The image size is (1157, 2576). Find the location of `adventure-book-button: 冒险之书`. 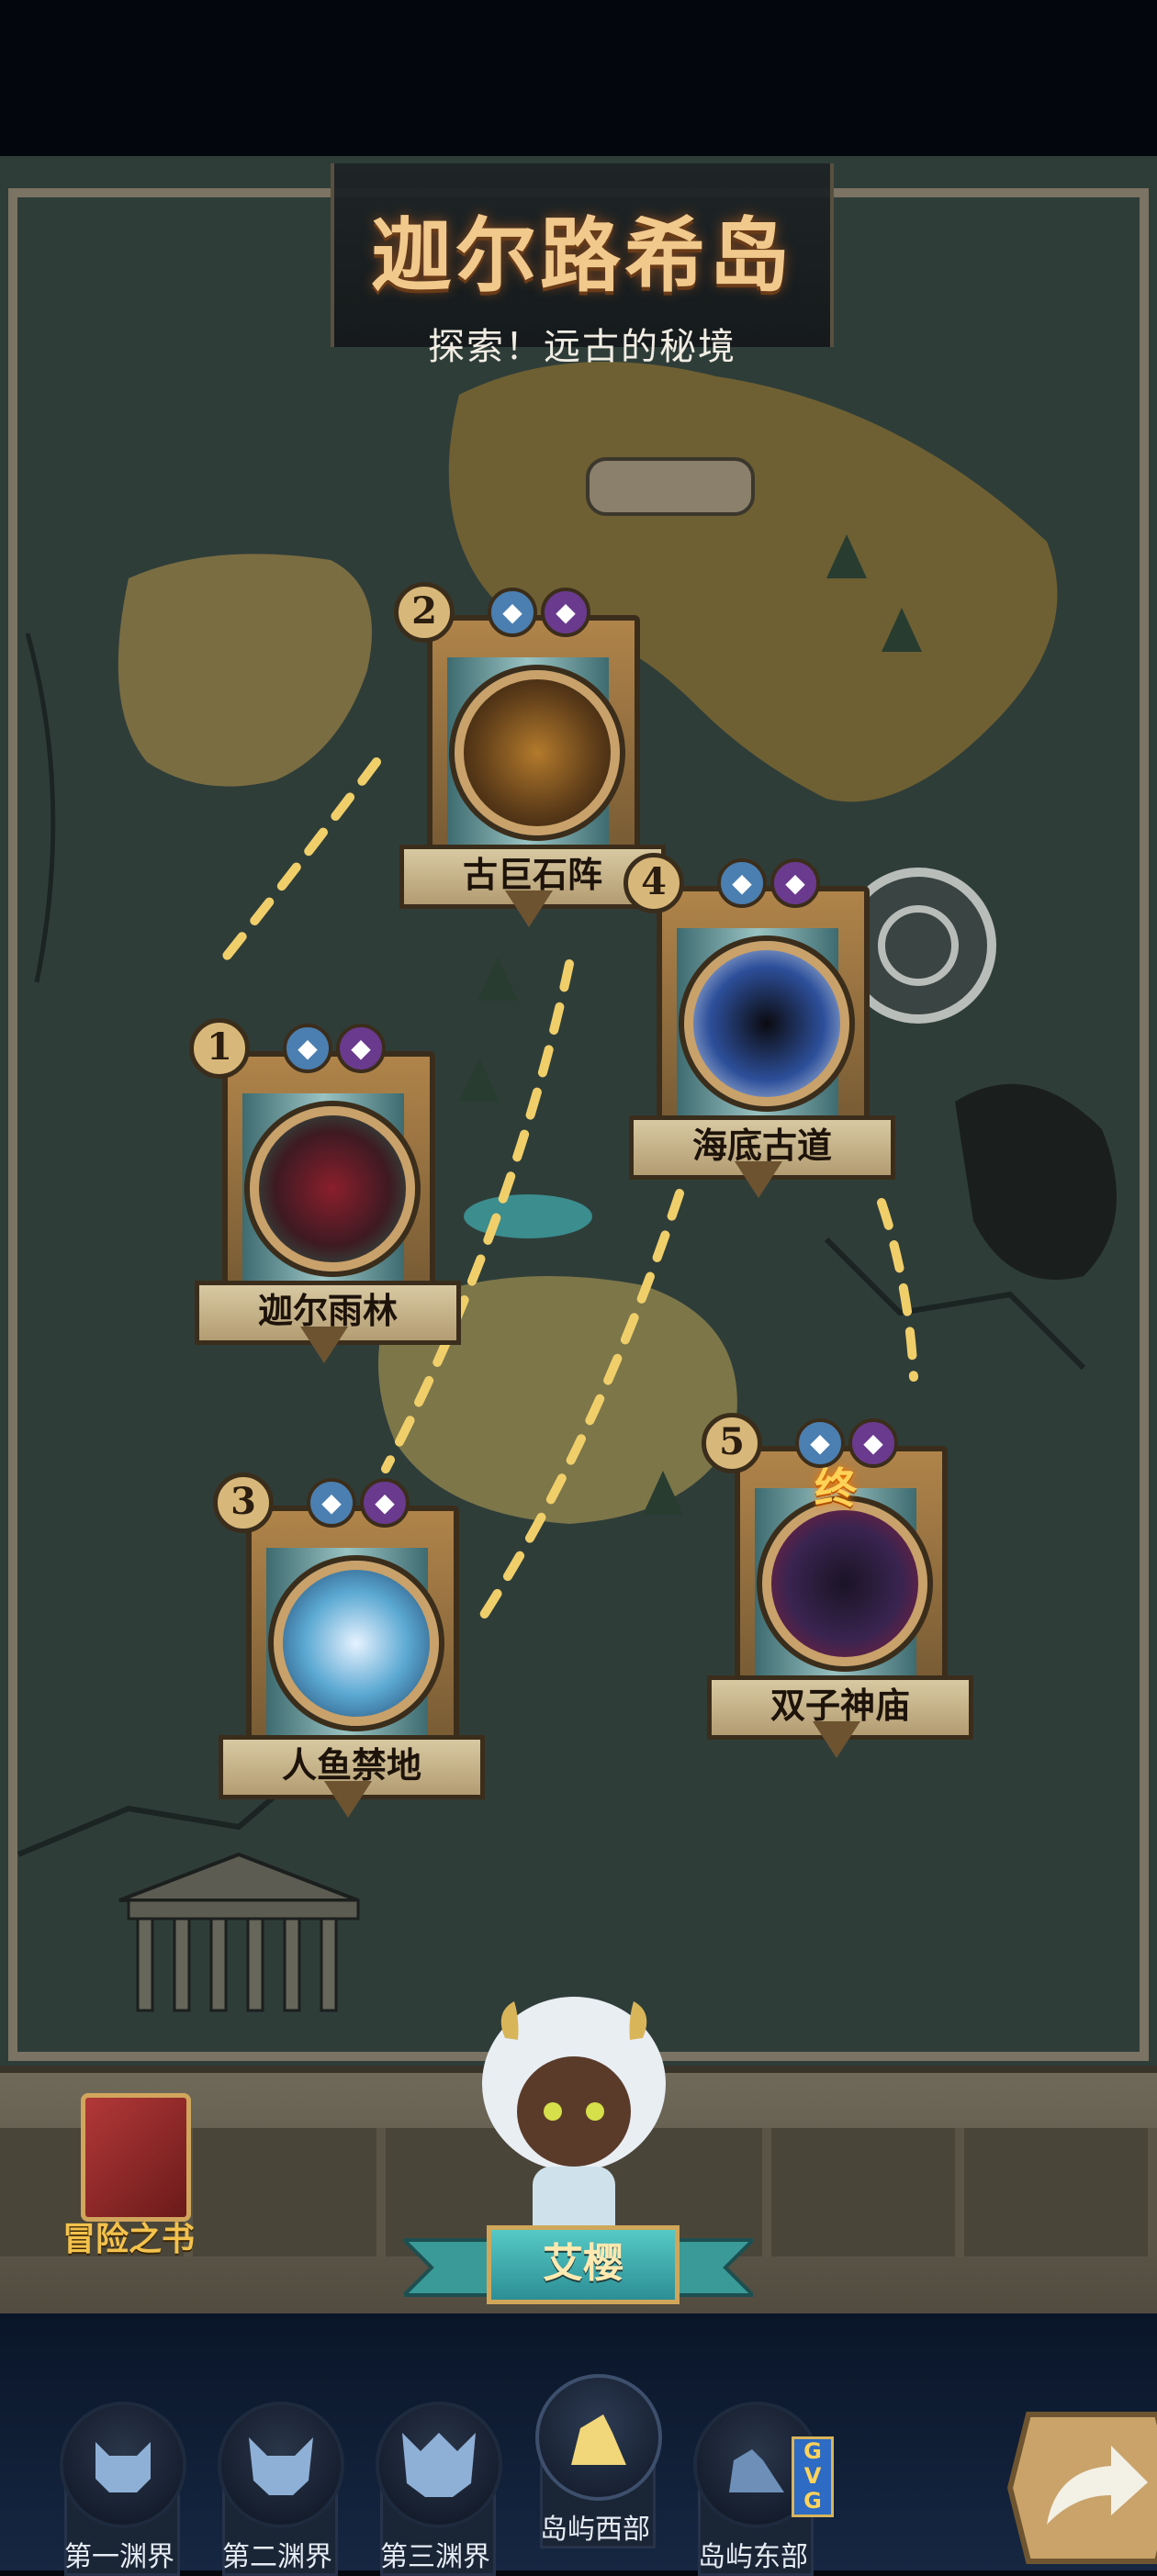

adventure-book-button: 冒险之书 is located at coordinates (128, 2175).